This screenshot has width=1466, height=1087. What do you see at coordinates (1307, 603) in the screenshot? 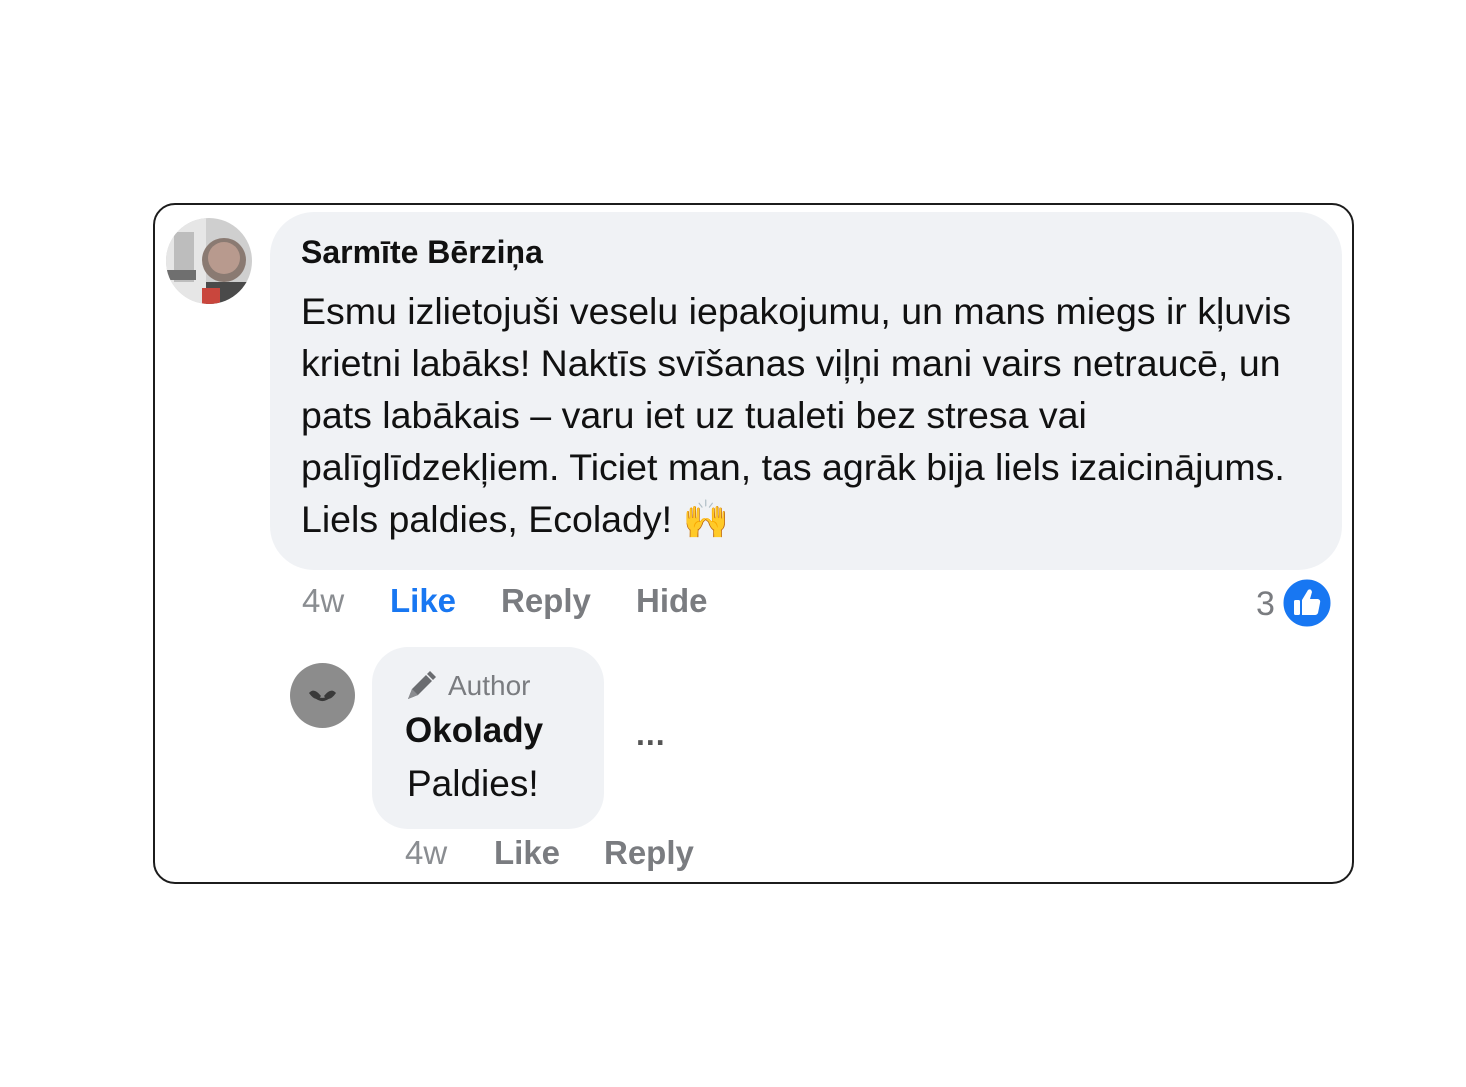
I see `thumbs-up-icon` at bounding box center [1307, 603].